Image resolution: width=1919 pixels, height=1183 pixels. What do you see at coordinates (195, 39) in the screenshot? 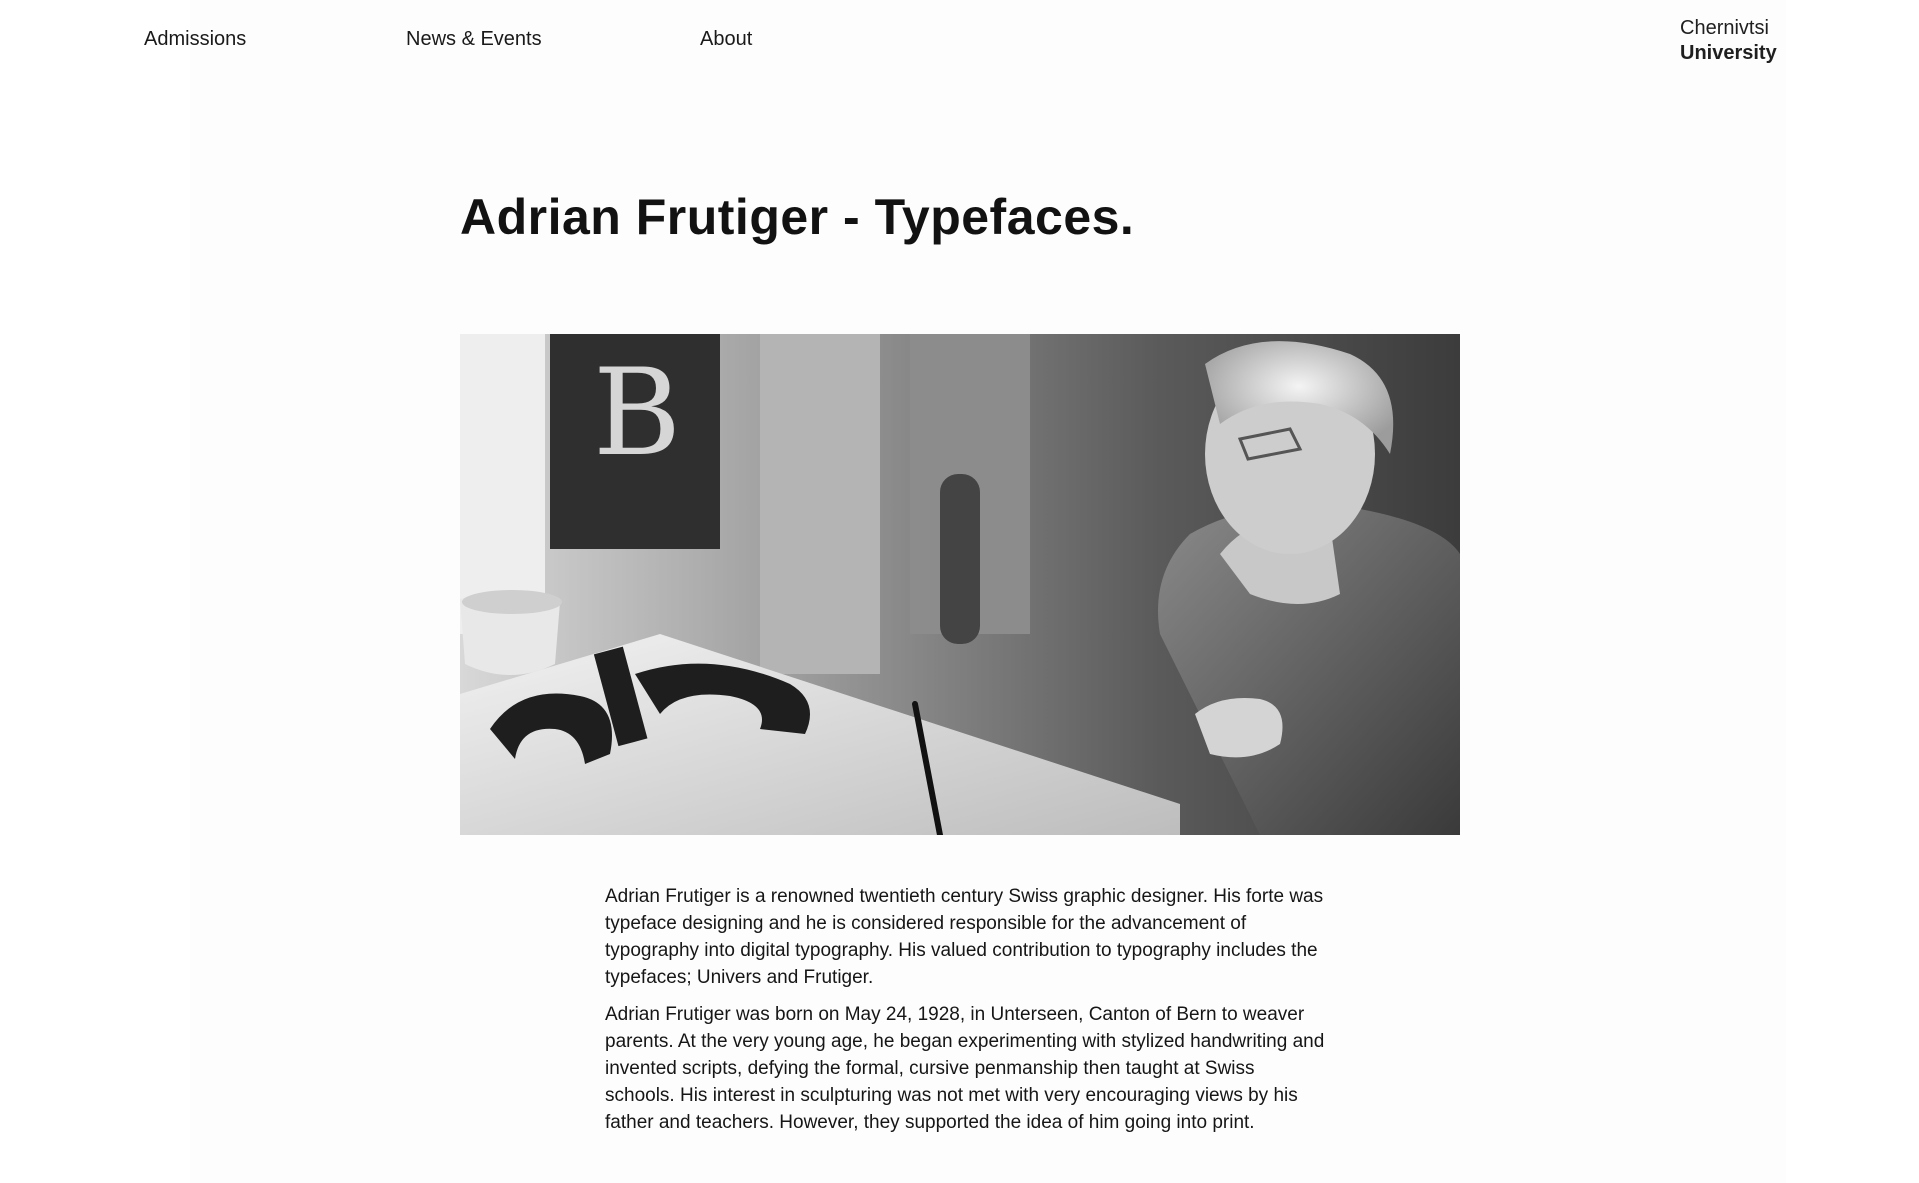
I see `nav-item-admissions: Admissions` at bounding box center [195, 39].